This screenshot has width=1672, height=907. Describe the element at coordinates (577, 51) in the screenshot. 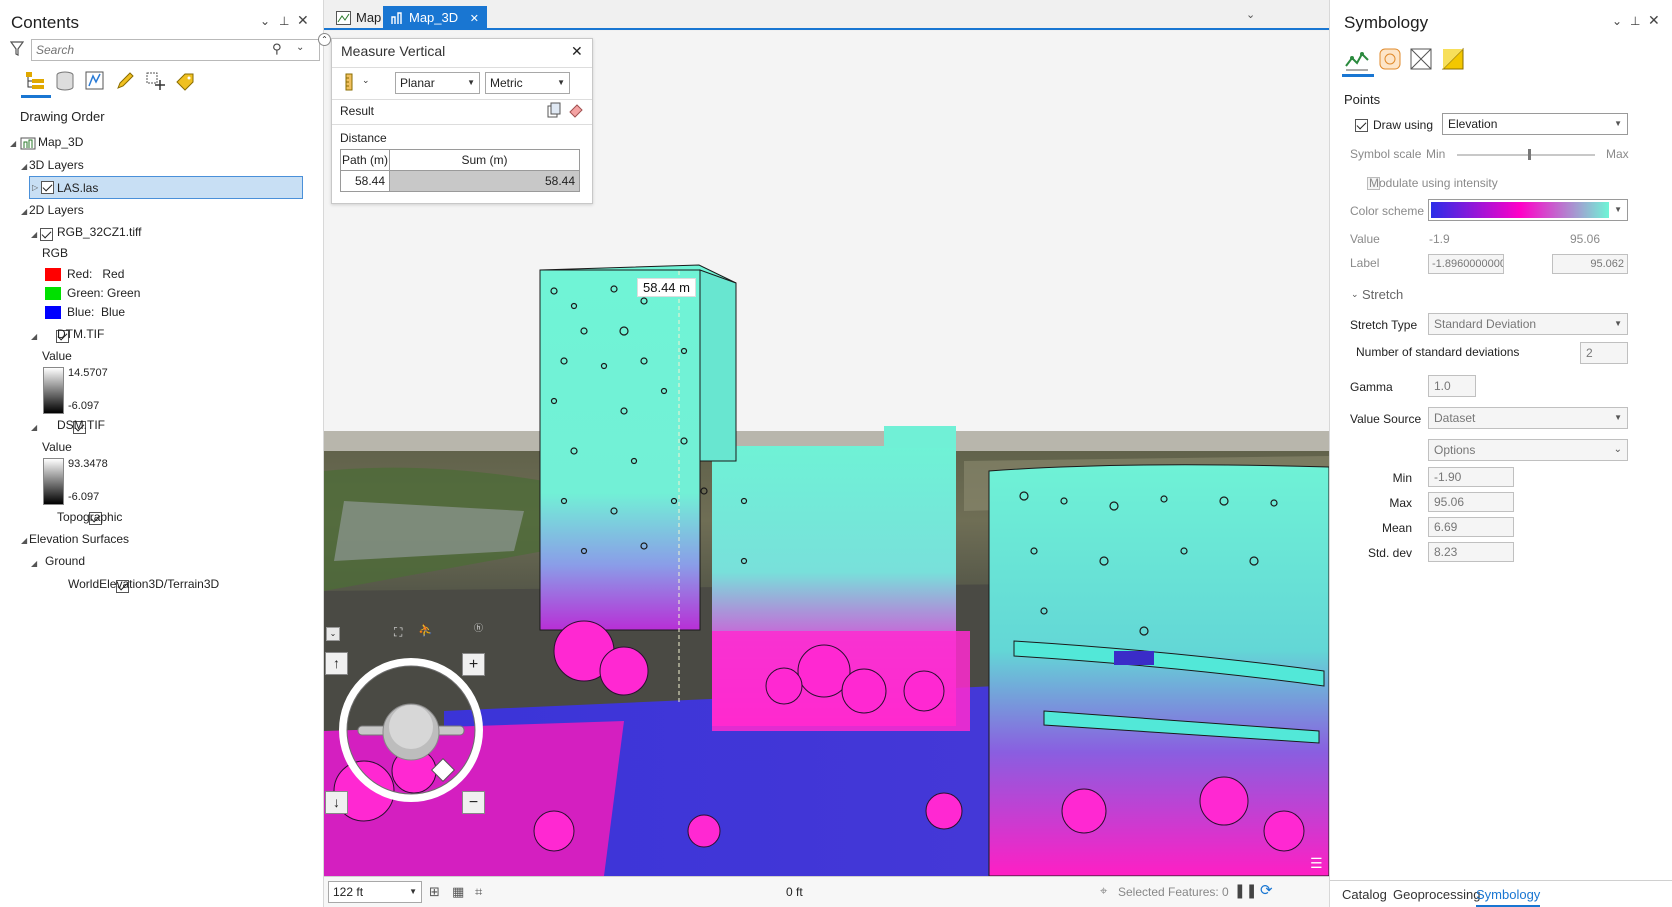

I see `measure-close-icon: ✕` at that location.